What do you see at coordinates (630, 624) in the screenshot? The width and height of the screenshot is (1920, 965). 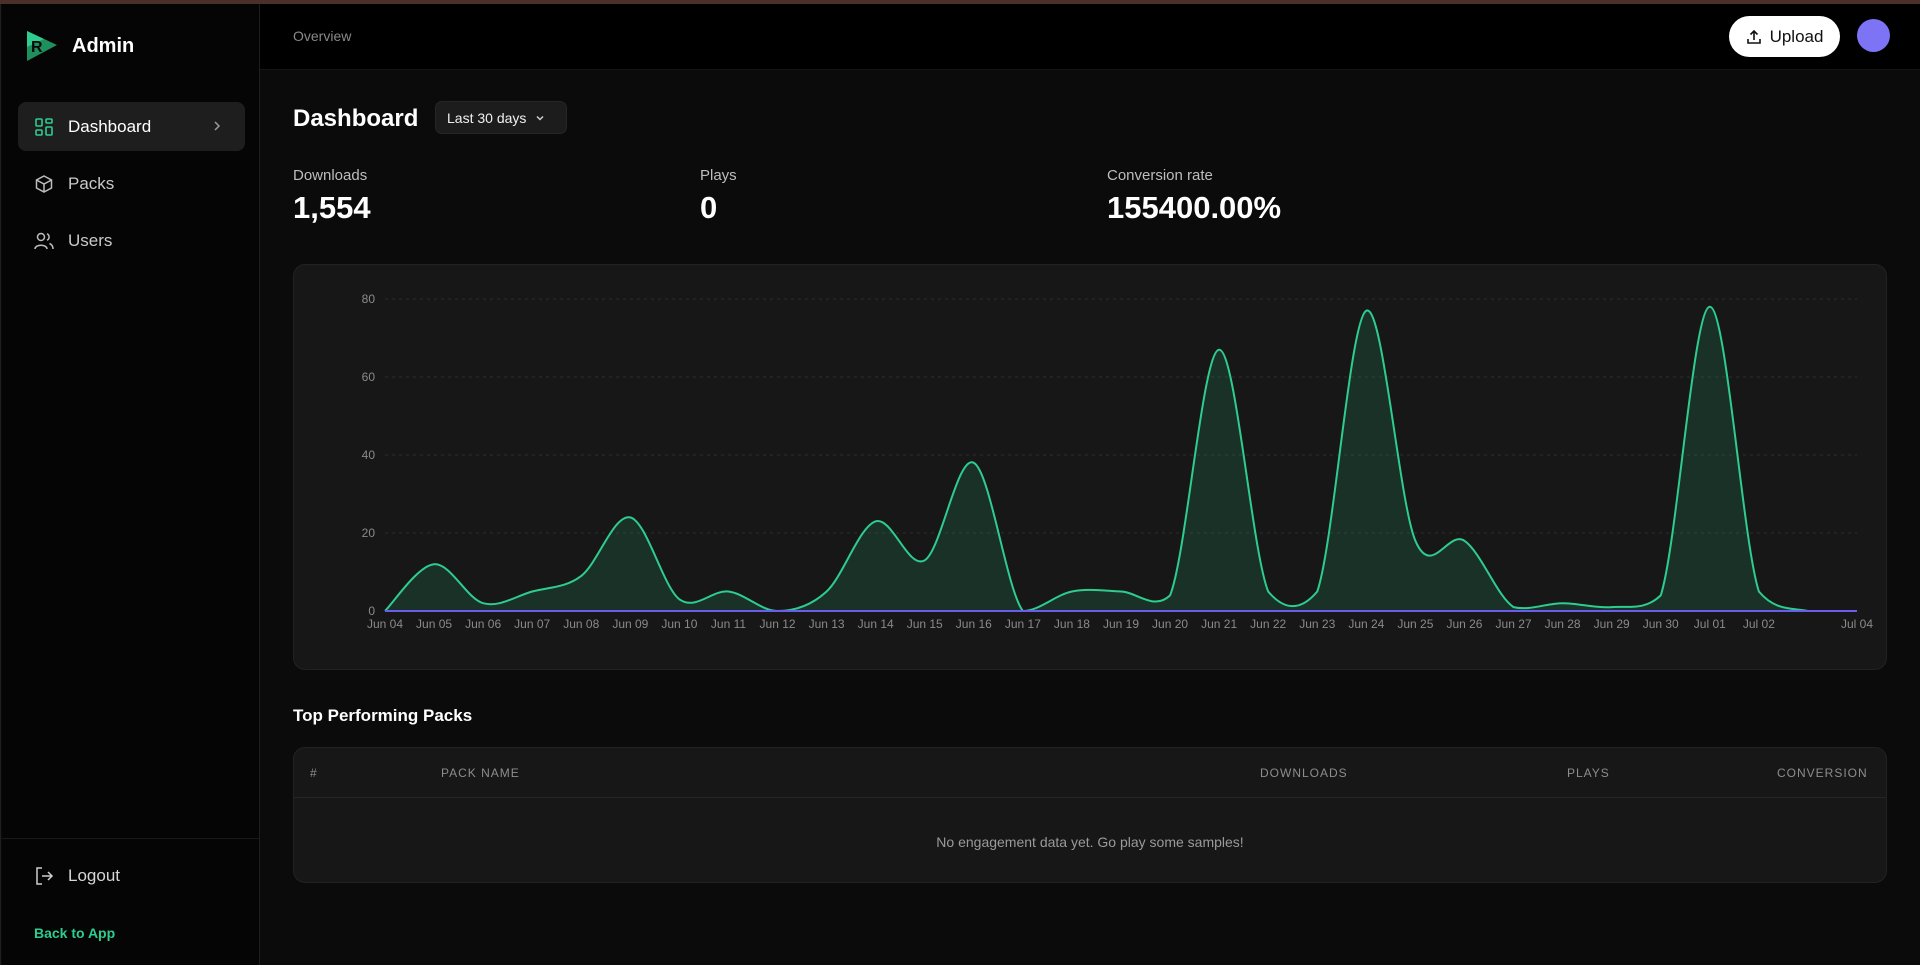 I see `x-tick-label: Jun 09` at bounding box center [630, 624].